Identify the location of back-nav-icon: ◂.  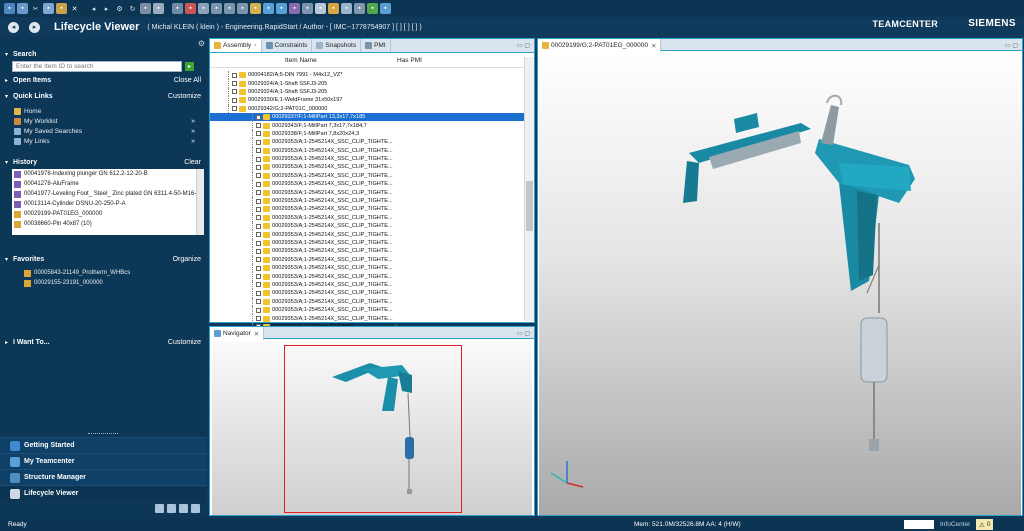
(13, 27).